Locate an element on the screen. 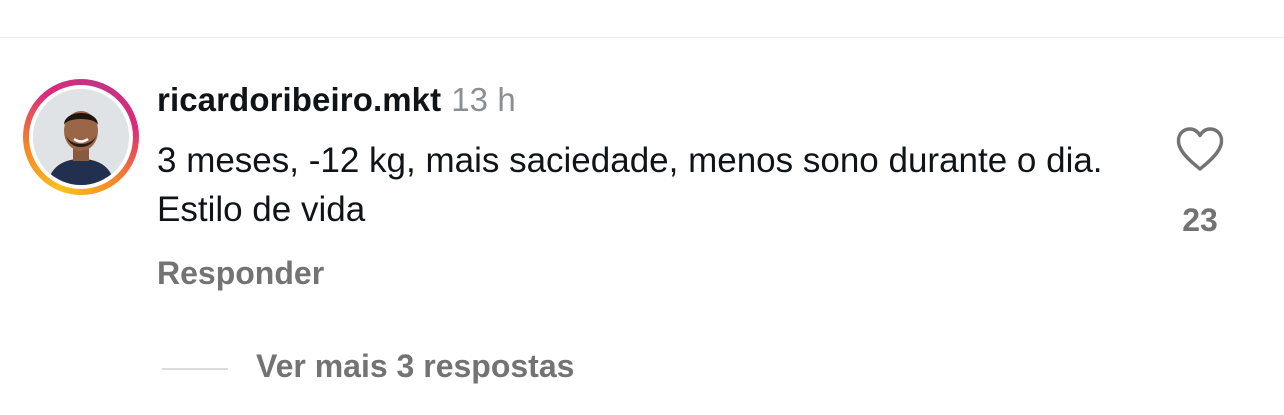 The width and height of the screenshot is (1284, 415). like-count: 23 is located at coordinates (1200, 220).